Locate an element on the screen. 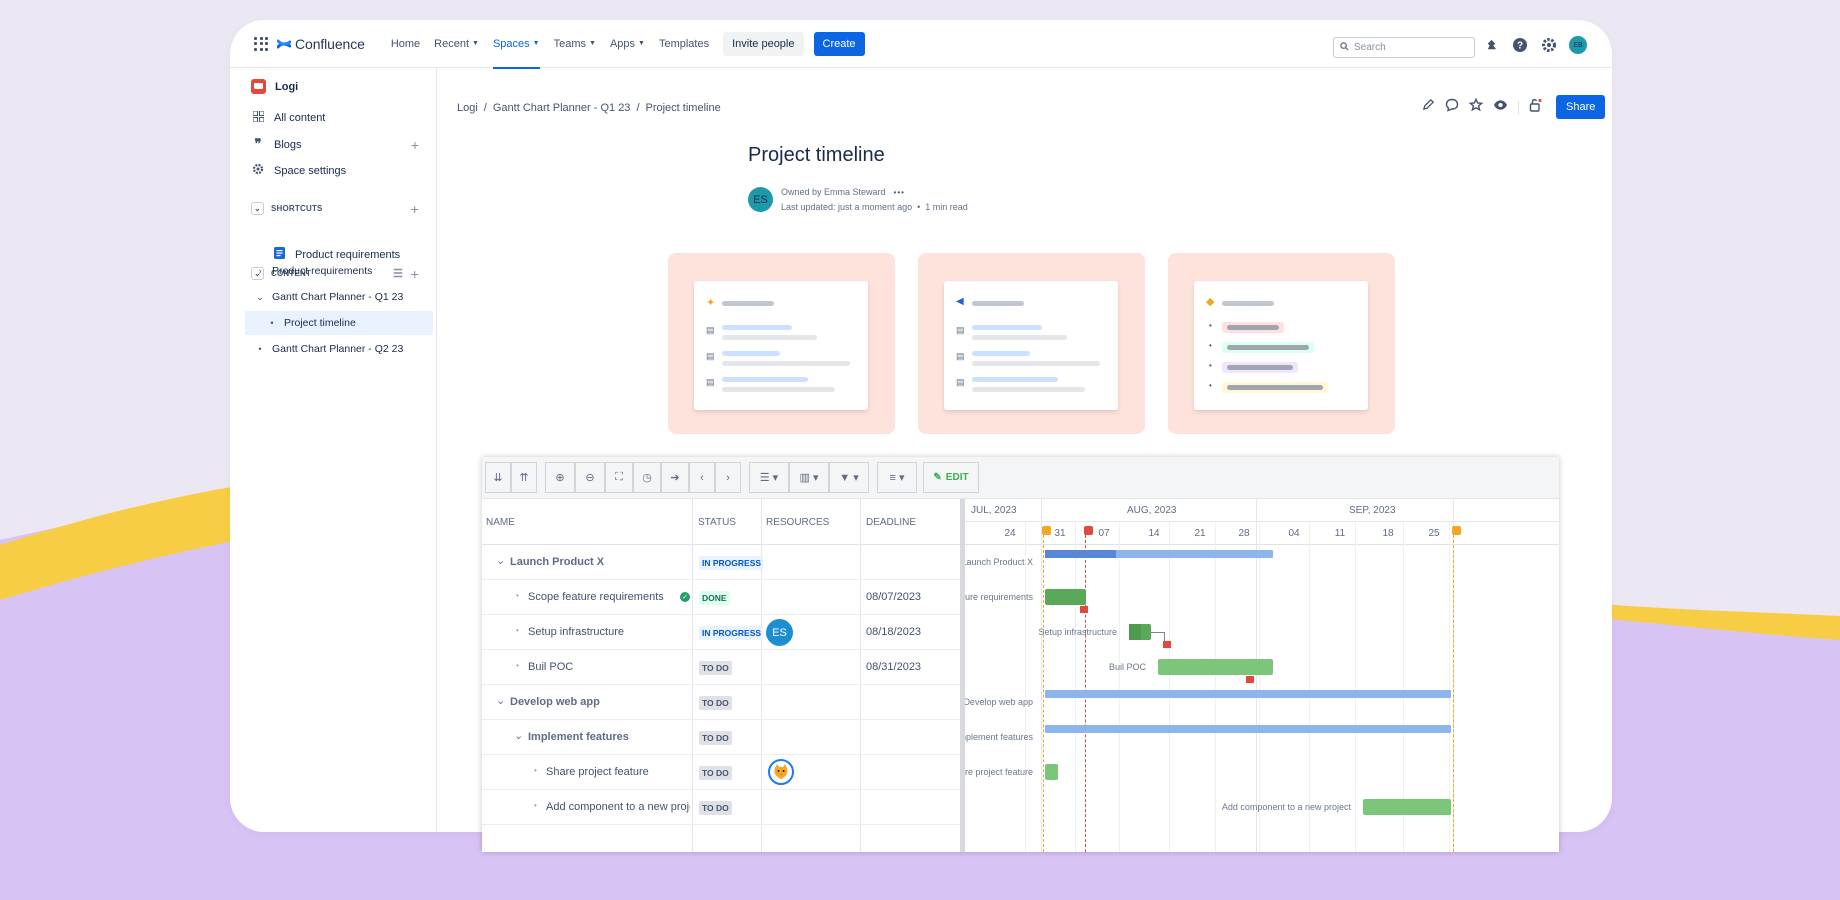 The image size is (1840, 900). nav-item-teams: Teams▼ is located at coordinates (575, 44).